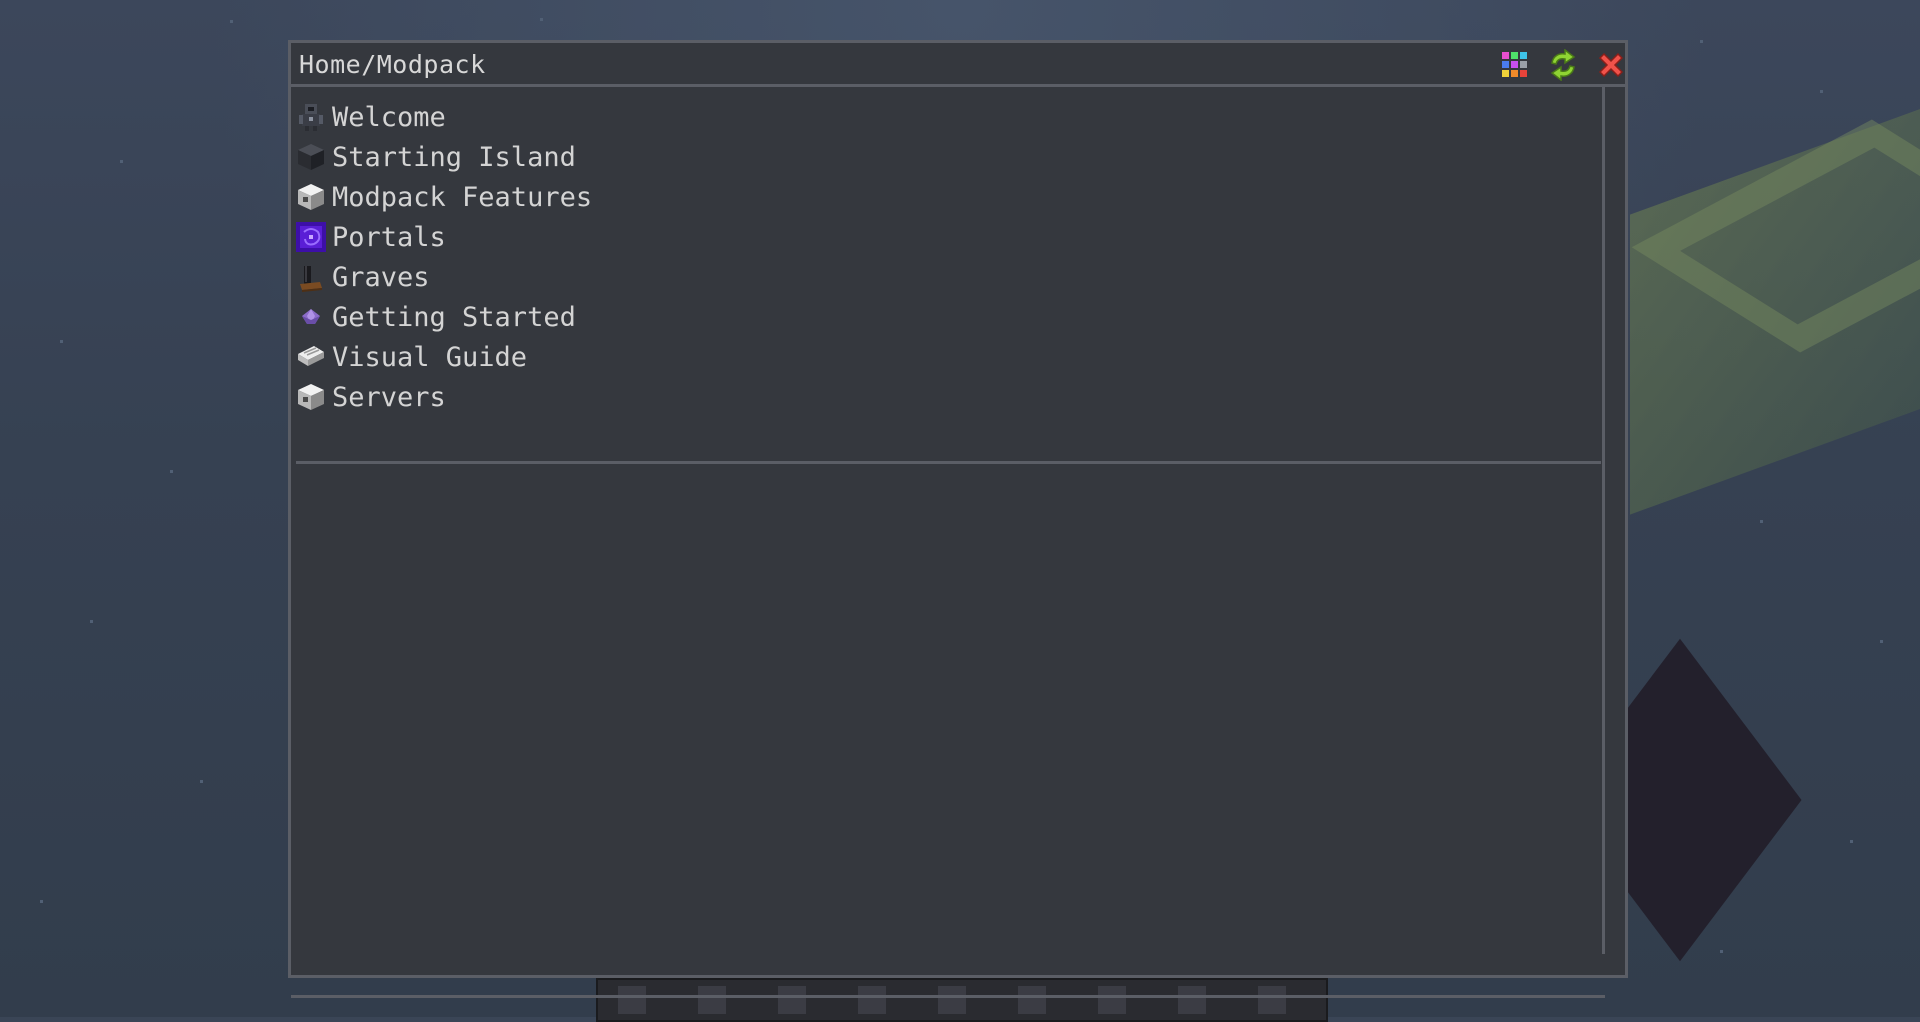 The image size is (1920, 1022). What do you see at coordinates (389, 117) in the screenshot?
I see `chapter-label: Welcome` at bounding box center [389, 117].